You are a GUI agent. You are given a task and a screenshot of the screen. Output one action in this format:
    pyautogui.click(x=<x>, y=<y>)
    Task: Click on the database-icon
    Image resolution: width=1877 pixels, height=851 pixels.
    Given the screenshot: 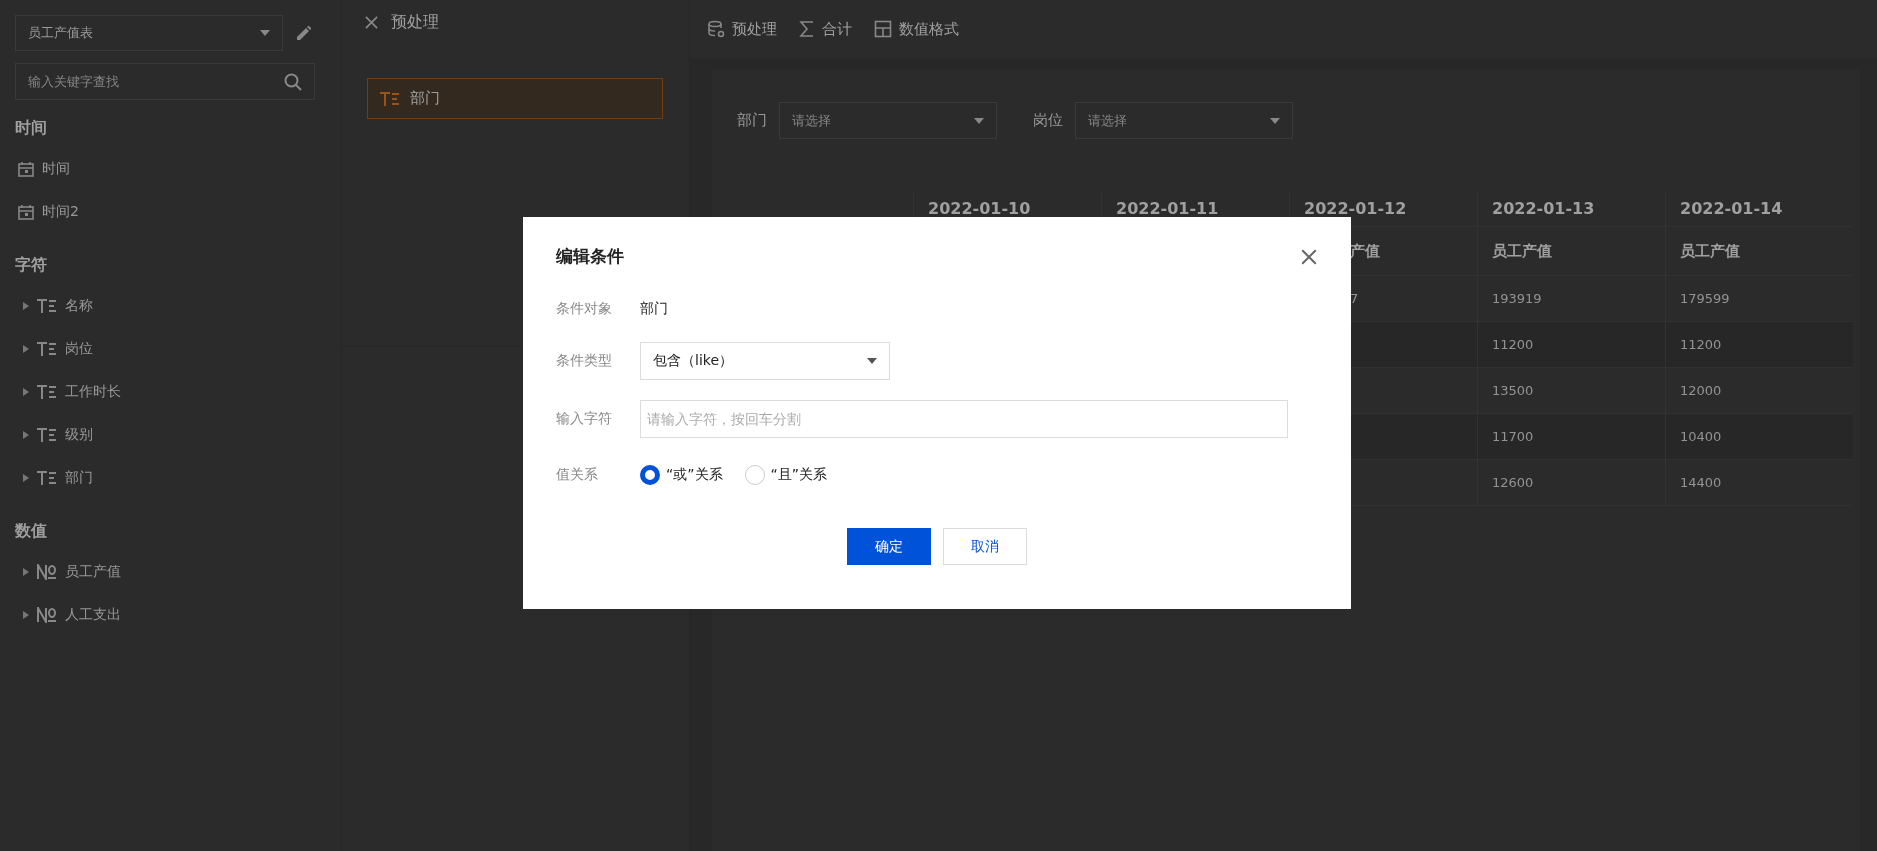 What is the action you would take?
    pyautogui.click(x=716, y=29)
    